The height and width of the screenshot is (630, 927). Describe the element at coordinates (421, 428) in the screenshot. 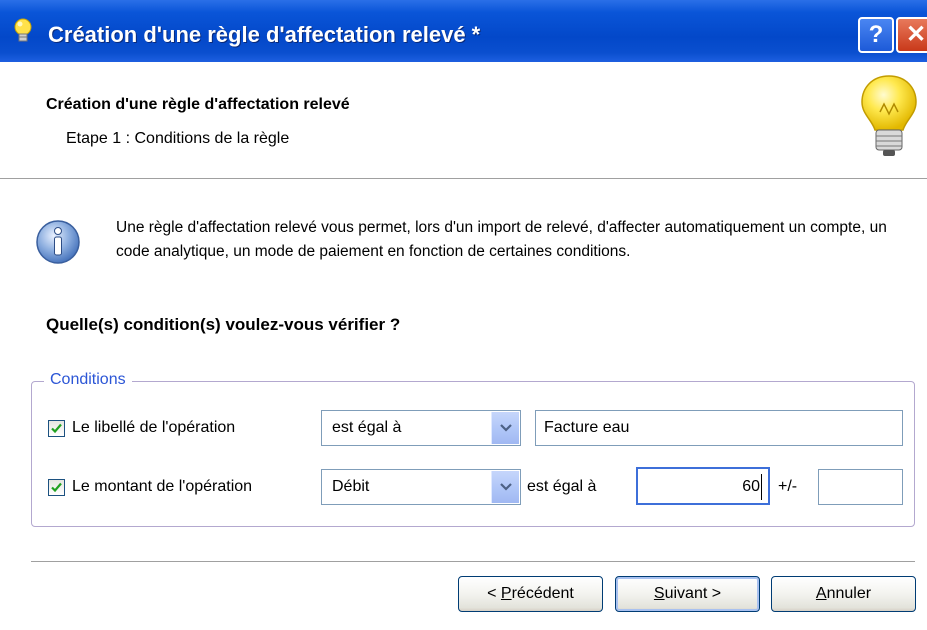

I see `libelle-operator-select: est égal à` at that location.